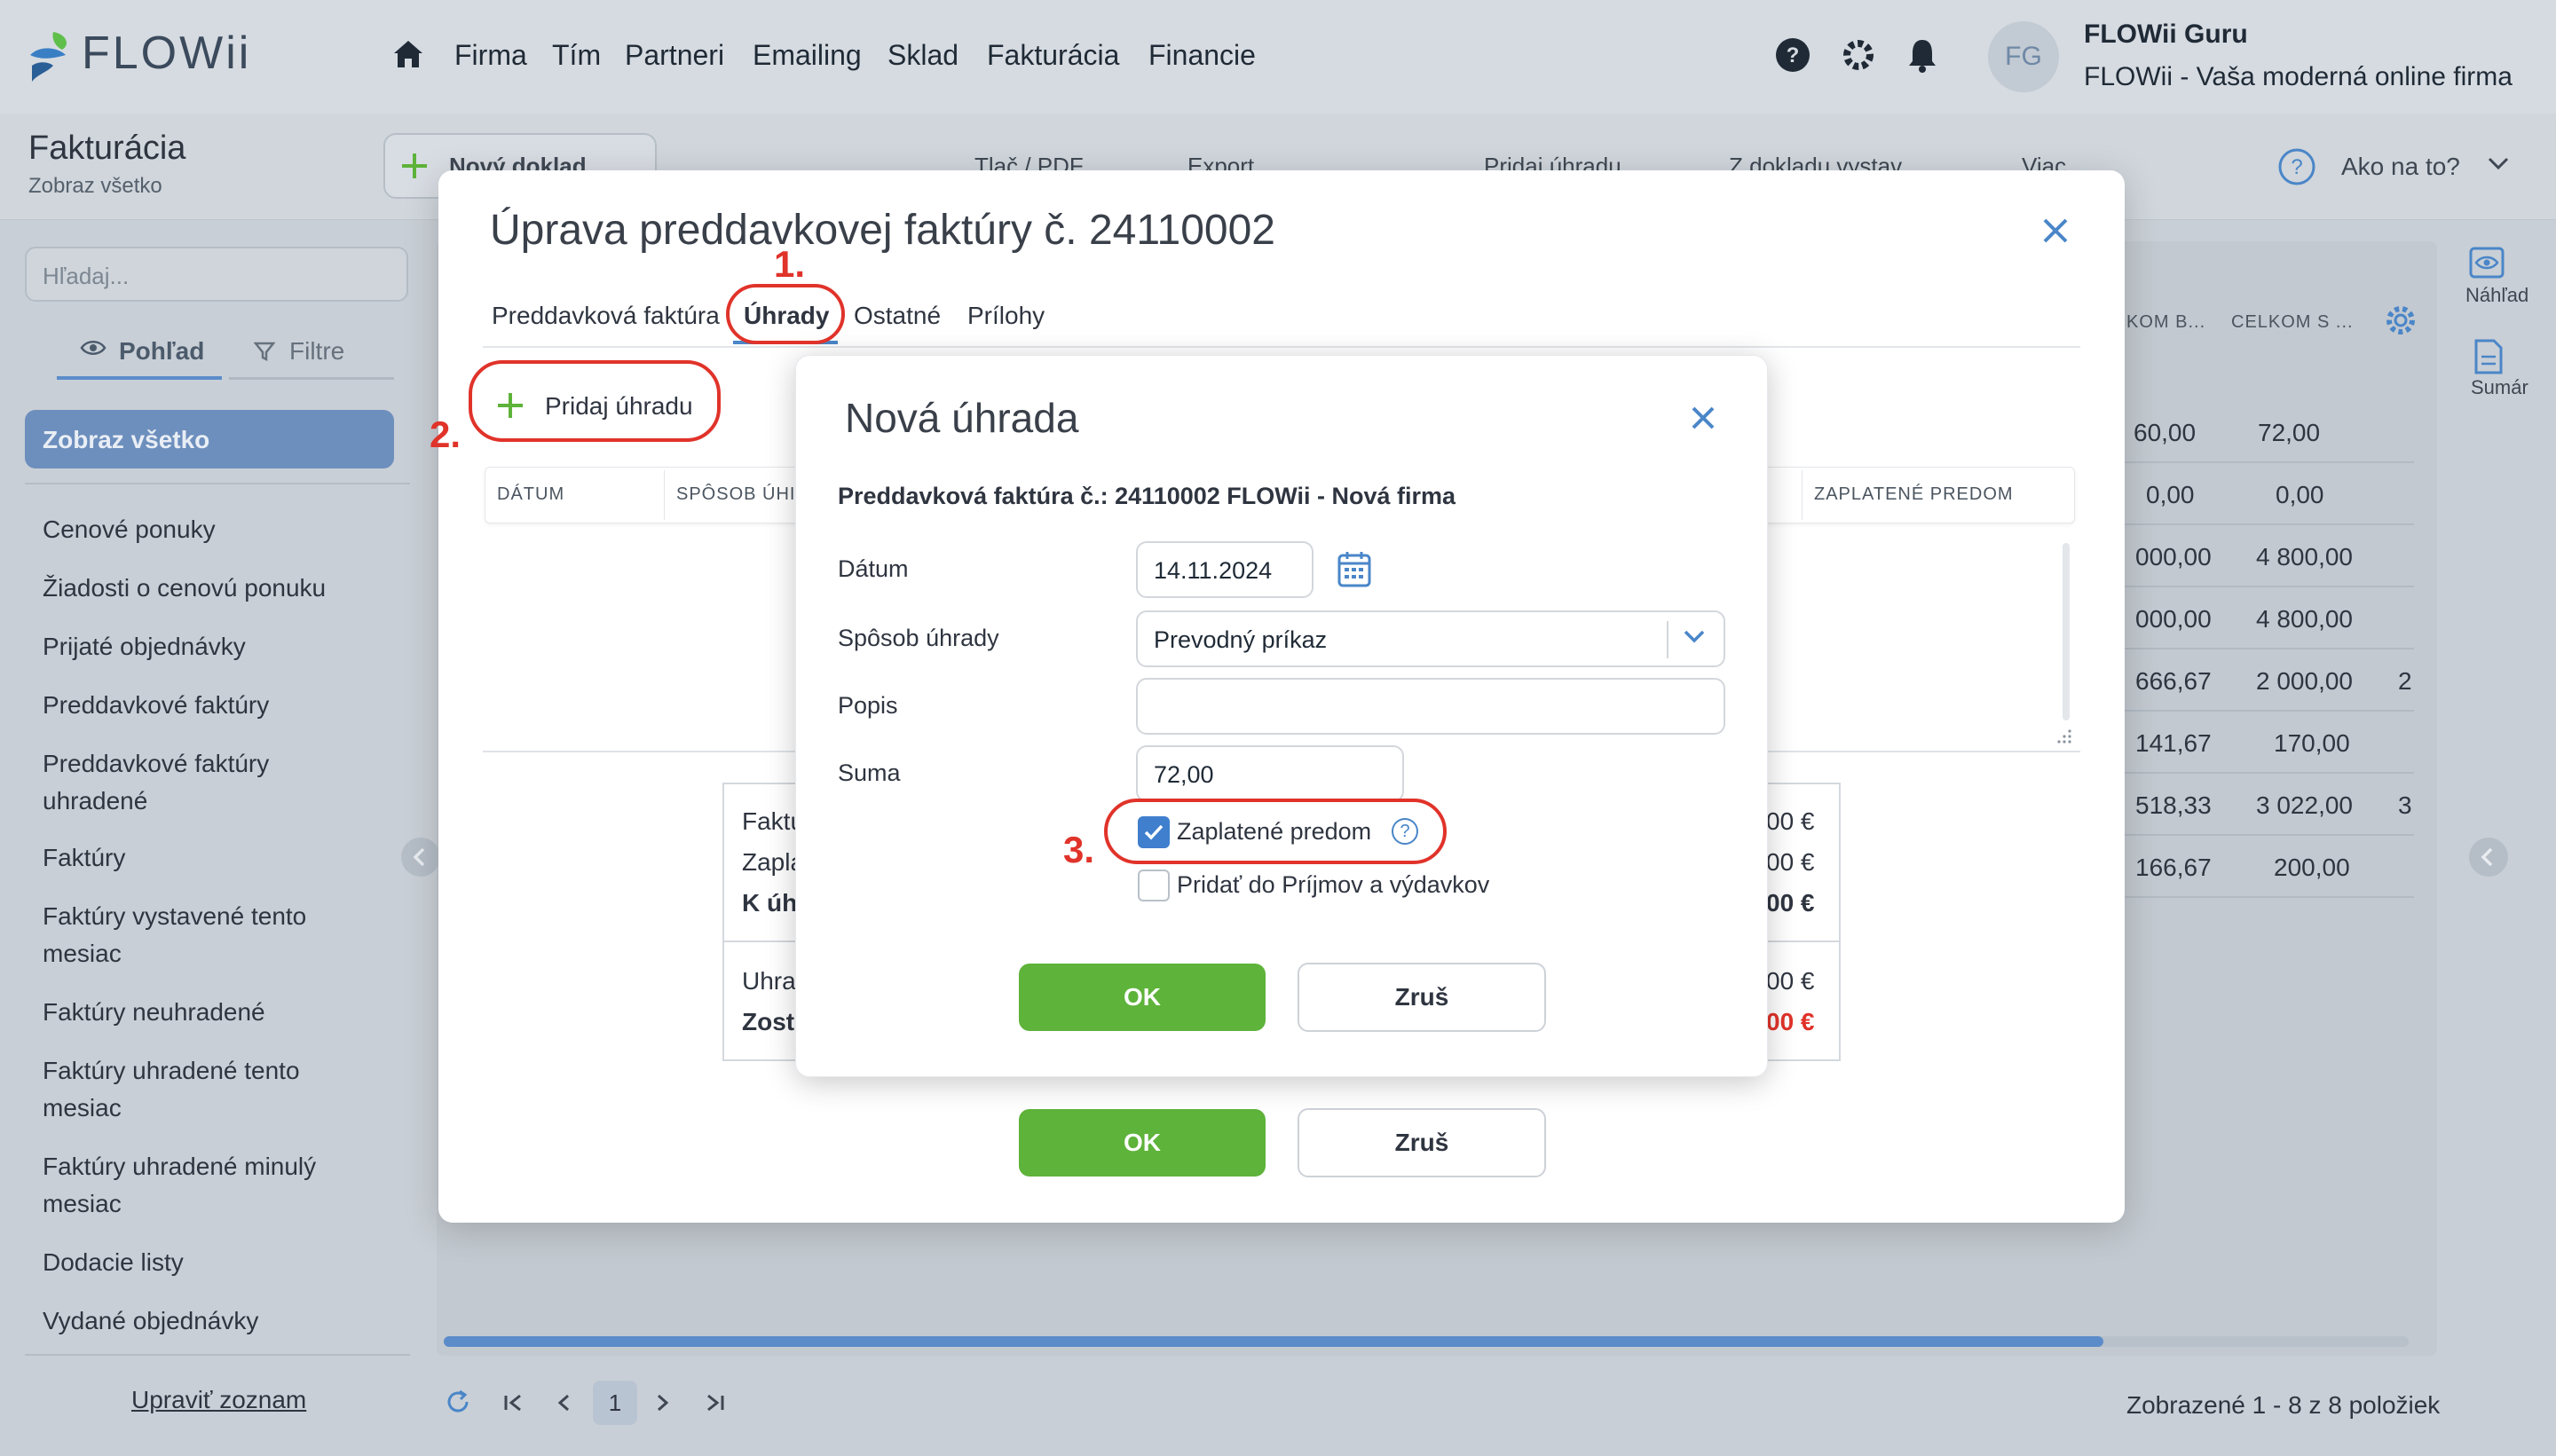  I want to click on edit-list-link: Upraviť zoznam, so click(218, 1400).